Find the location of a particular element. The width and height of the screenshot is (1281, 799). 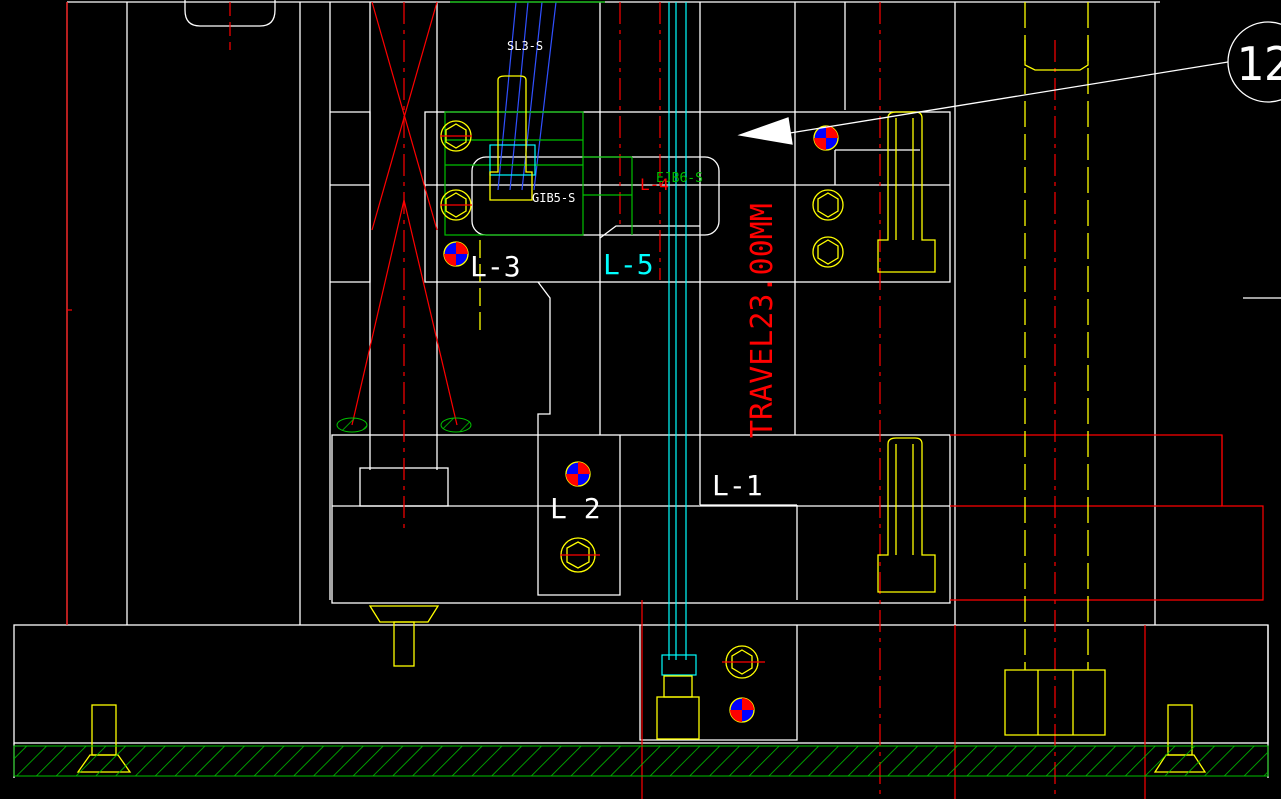

label-gib5: GIB5-S is located at coordinates (553, 198).